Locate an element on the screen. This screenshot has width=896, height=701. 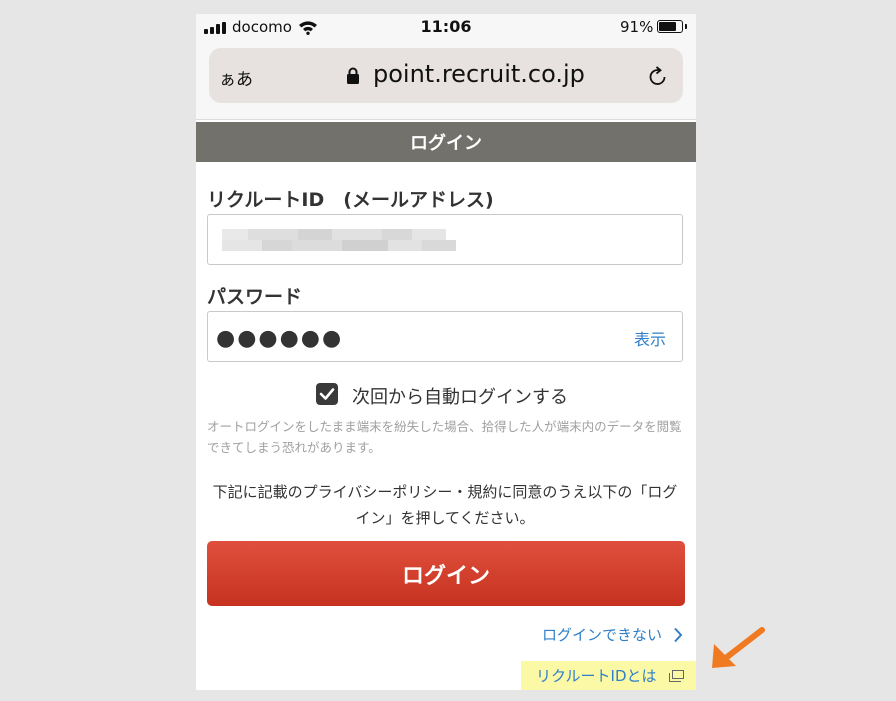
recruit-id-input is located at coordinates (445, 239).